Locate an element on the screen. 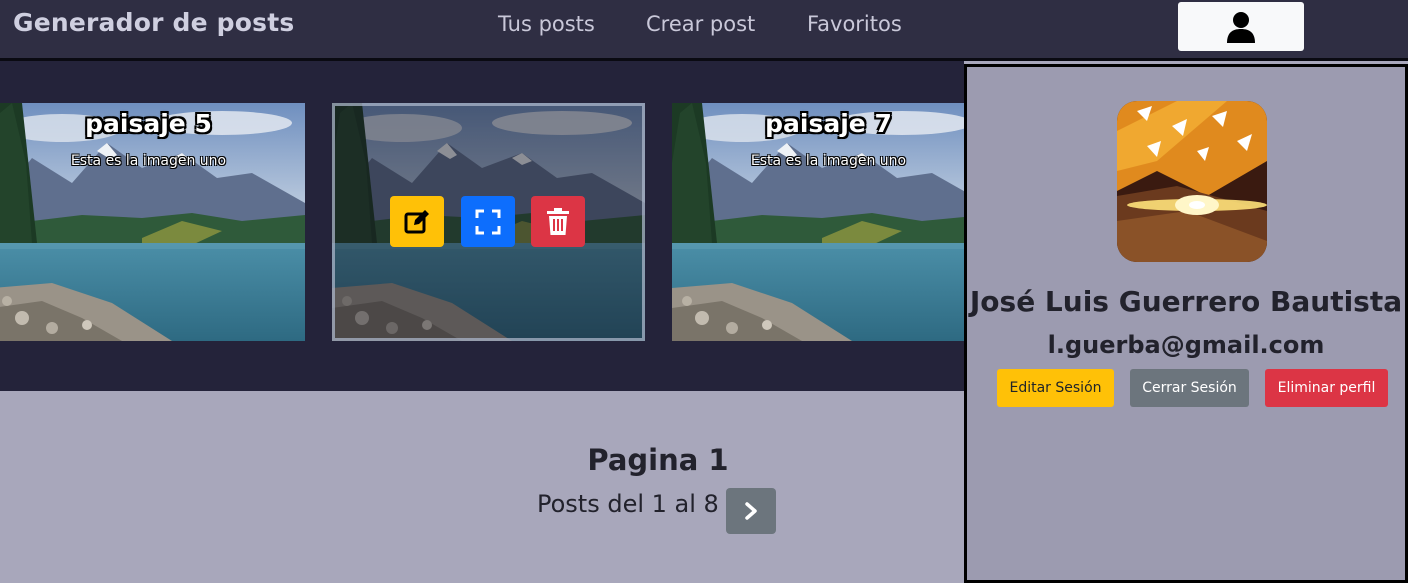  post-card: paisaje 7 Esta es la imagen uno is located at coordinates (818, 222).